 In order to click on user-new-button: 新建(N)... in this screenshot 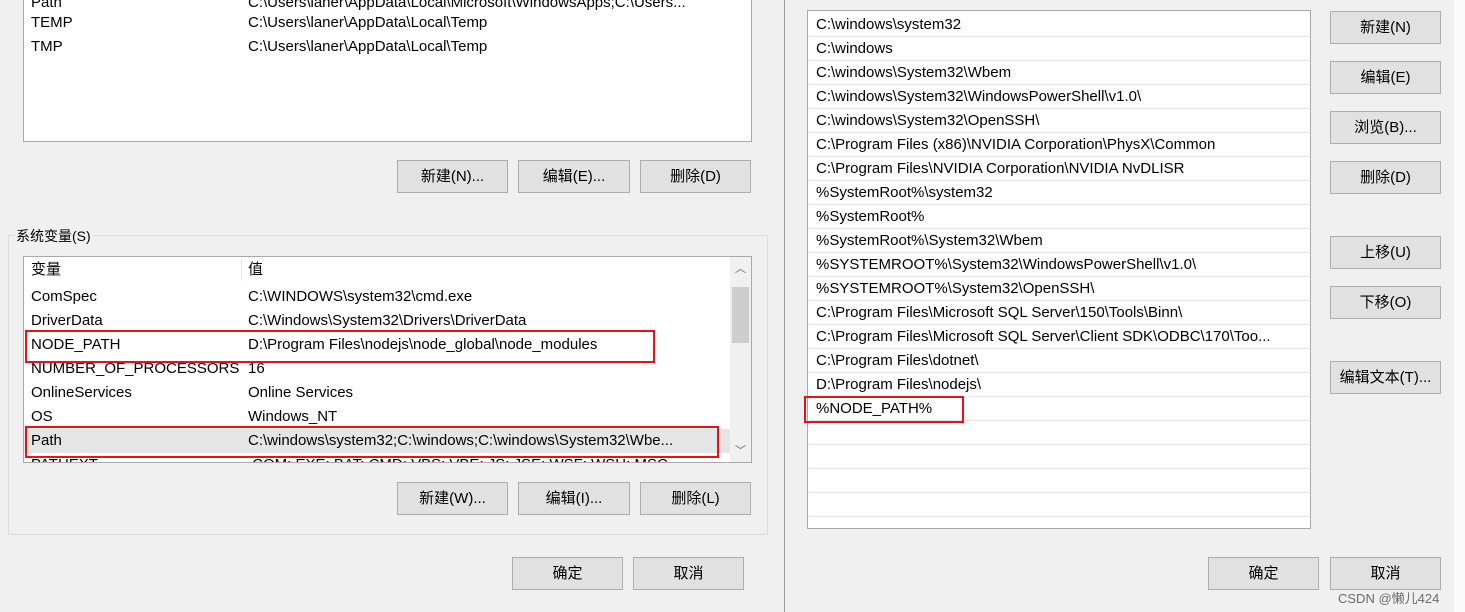, I will do `click(452, 176)`.